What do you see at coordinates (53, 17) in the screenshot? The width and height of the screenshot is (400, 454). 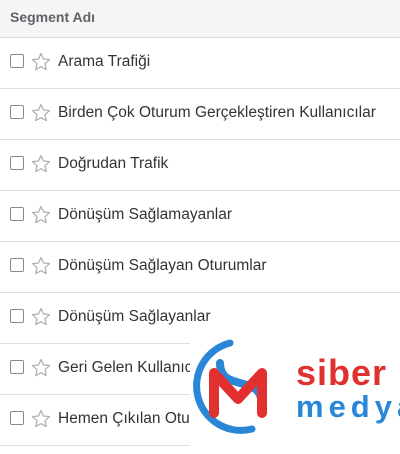 I see `column-header-segment-name: Segment Adı` at bounding box center [53, 17].